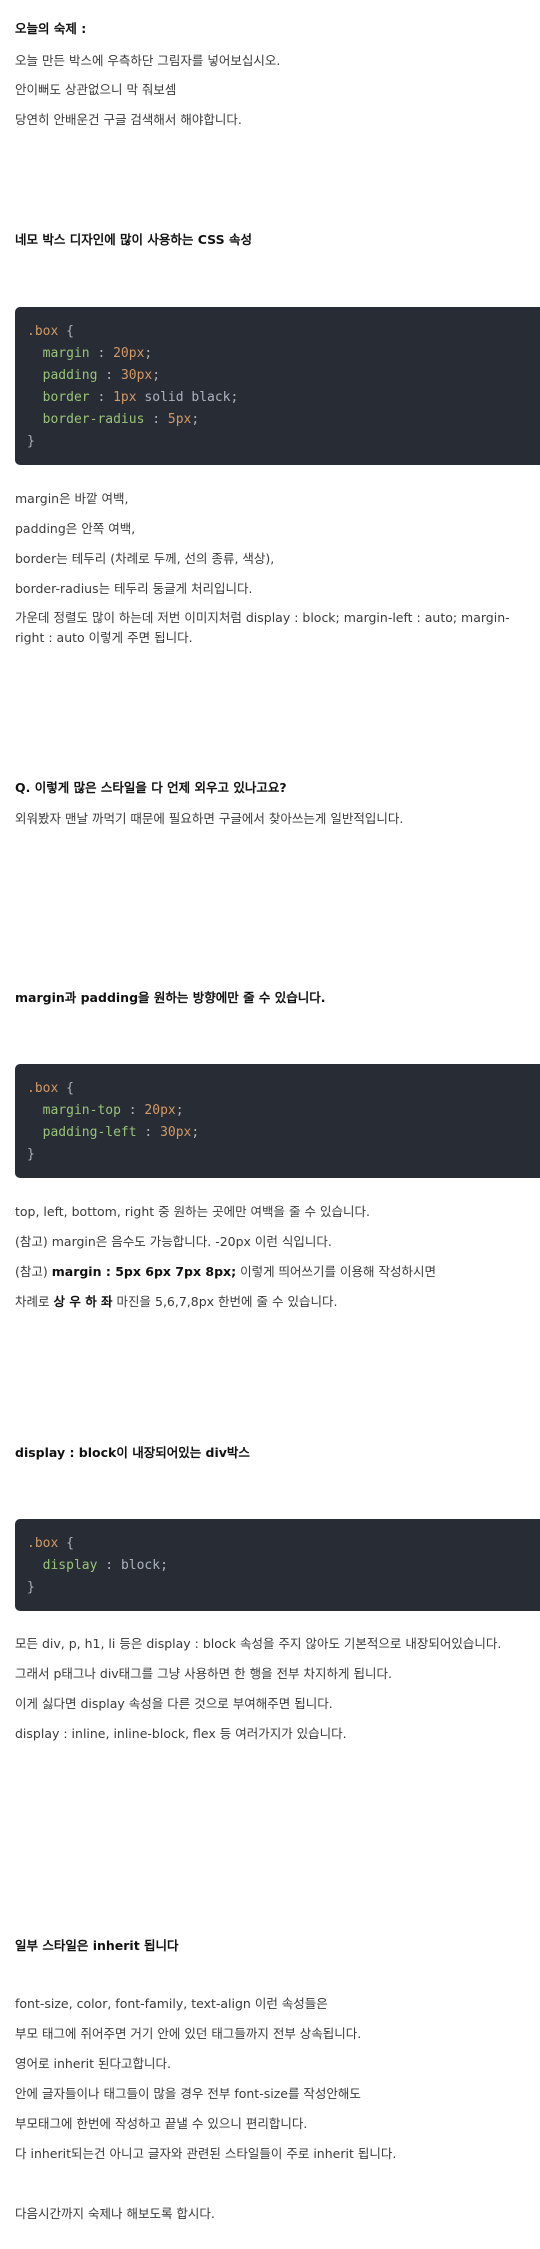 The width and height of the screenshot is (540, 2249). I want to click on code-line: border-radius : 5px;, so click(121, 419).